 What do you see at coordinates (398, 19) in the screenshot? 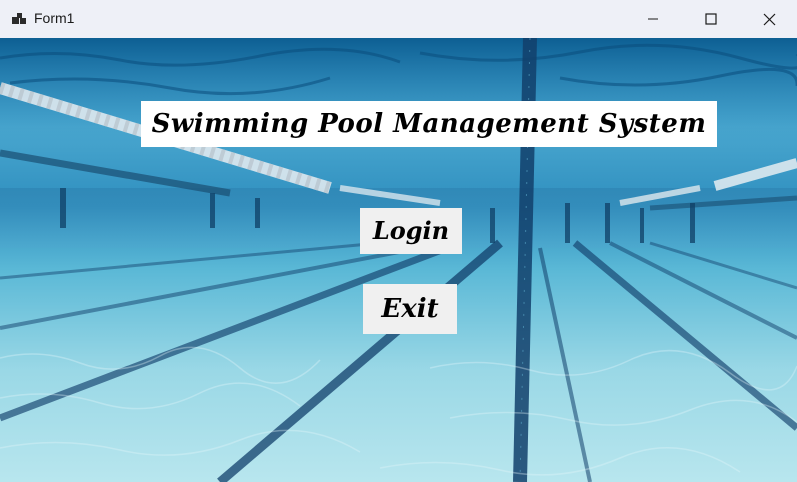
I see `title-bar: Form1` at bounding box center [398, 19].